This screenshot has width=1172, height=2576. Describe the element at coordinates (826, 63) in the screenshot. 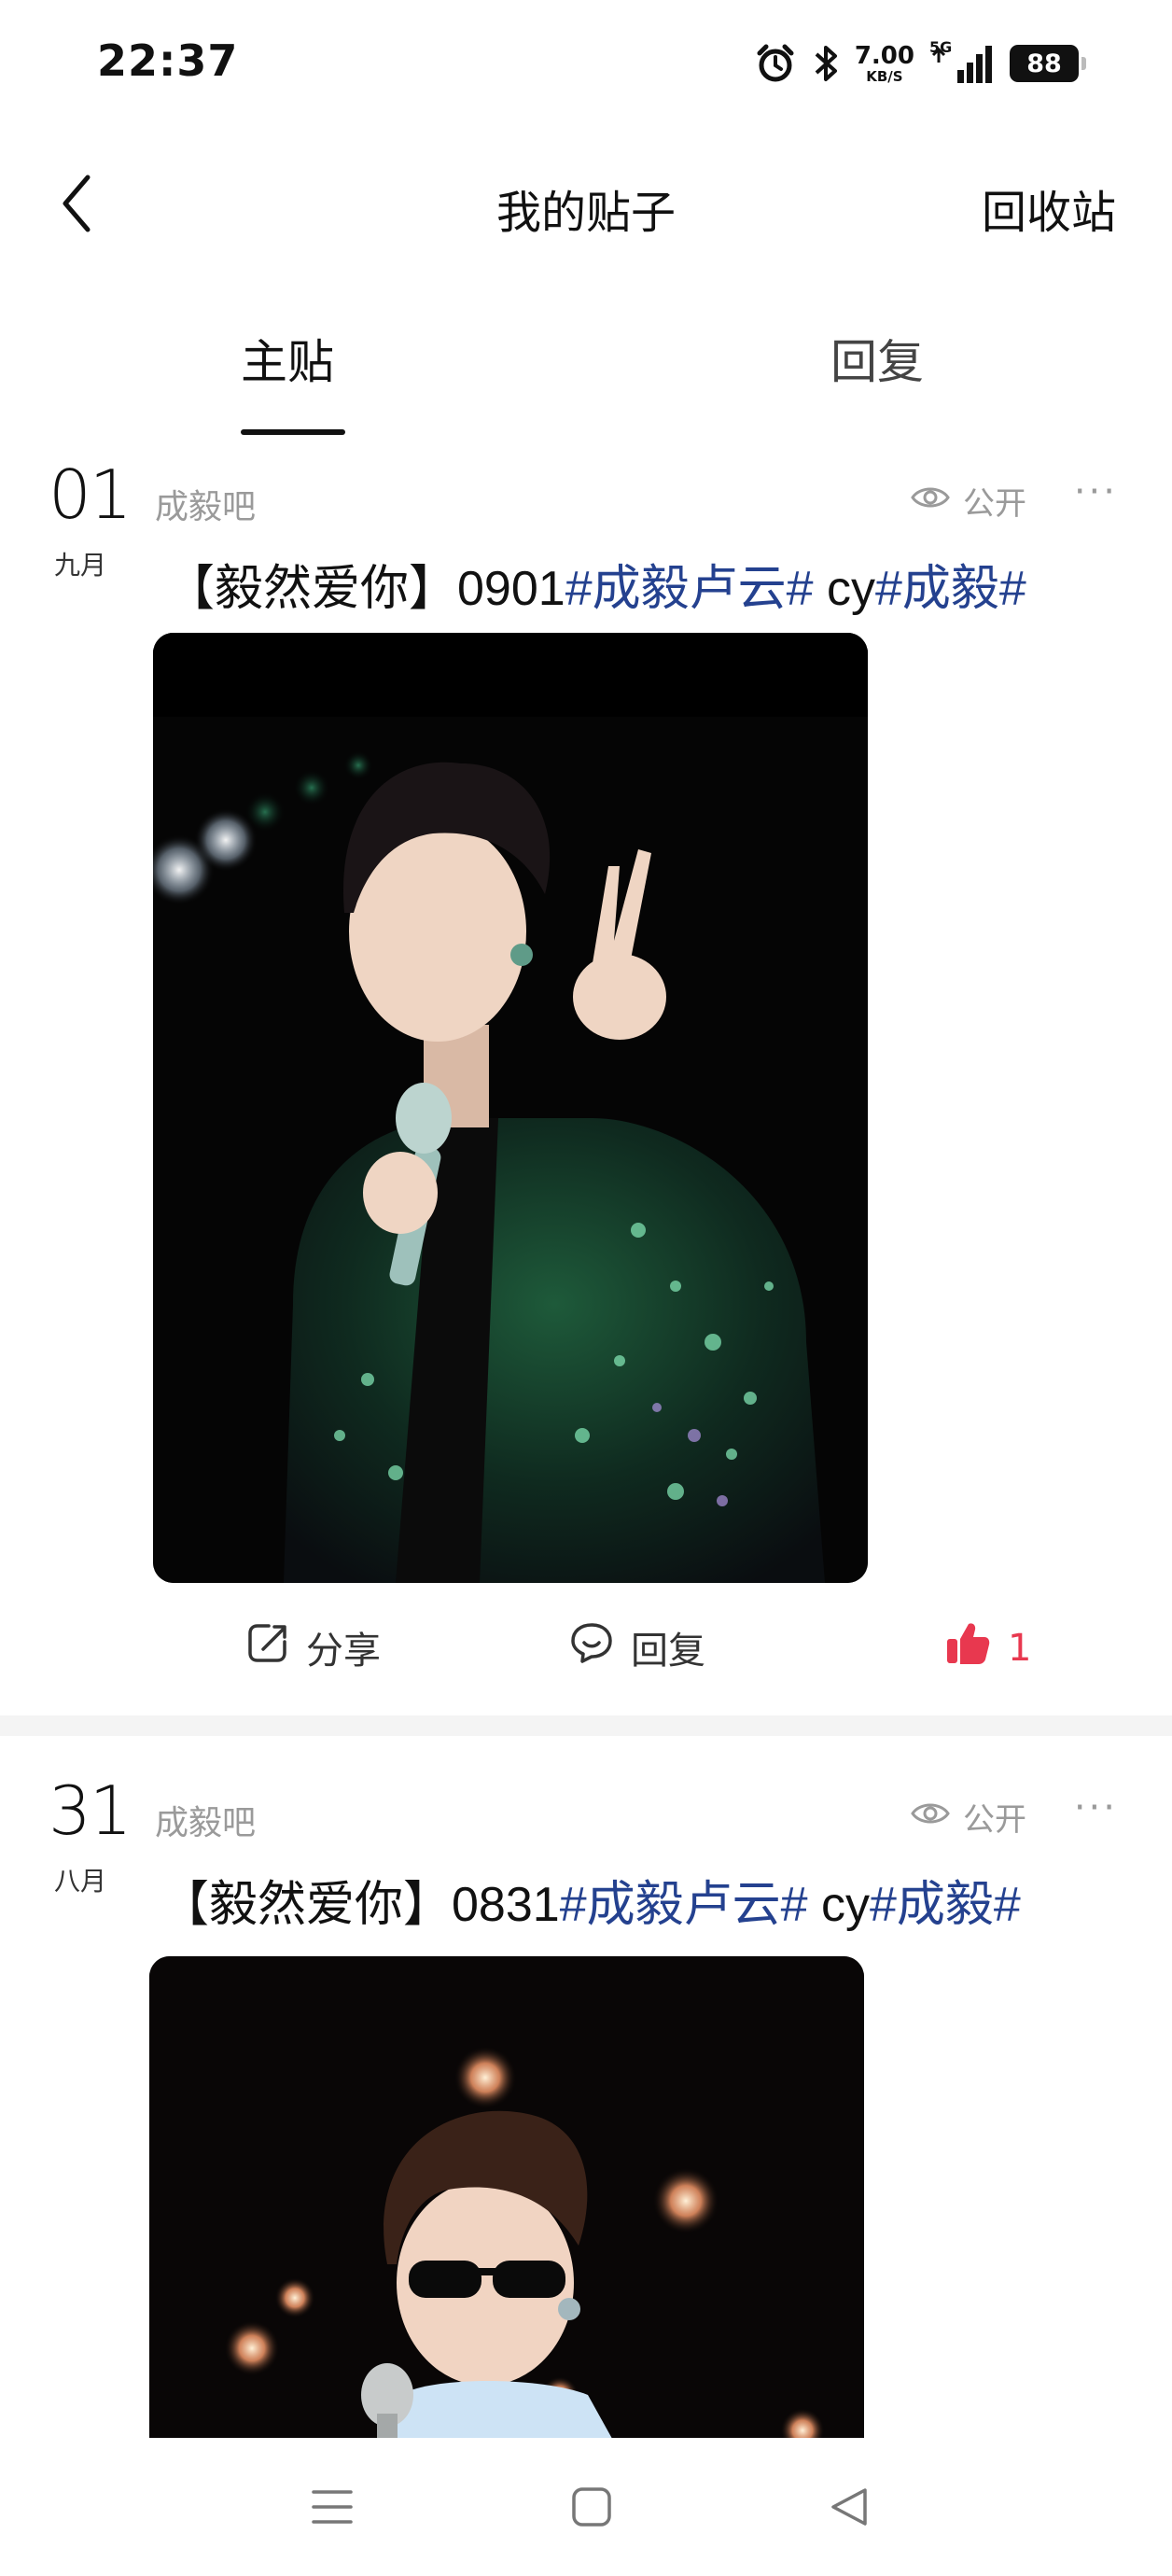

I see `bluetooth-icon` at that location.